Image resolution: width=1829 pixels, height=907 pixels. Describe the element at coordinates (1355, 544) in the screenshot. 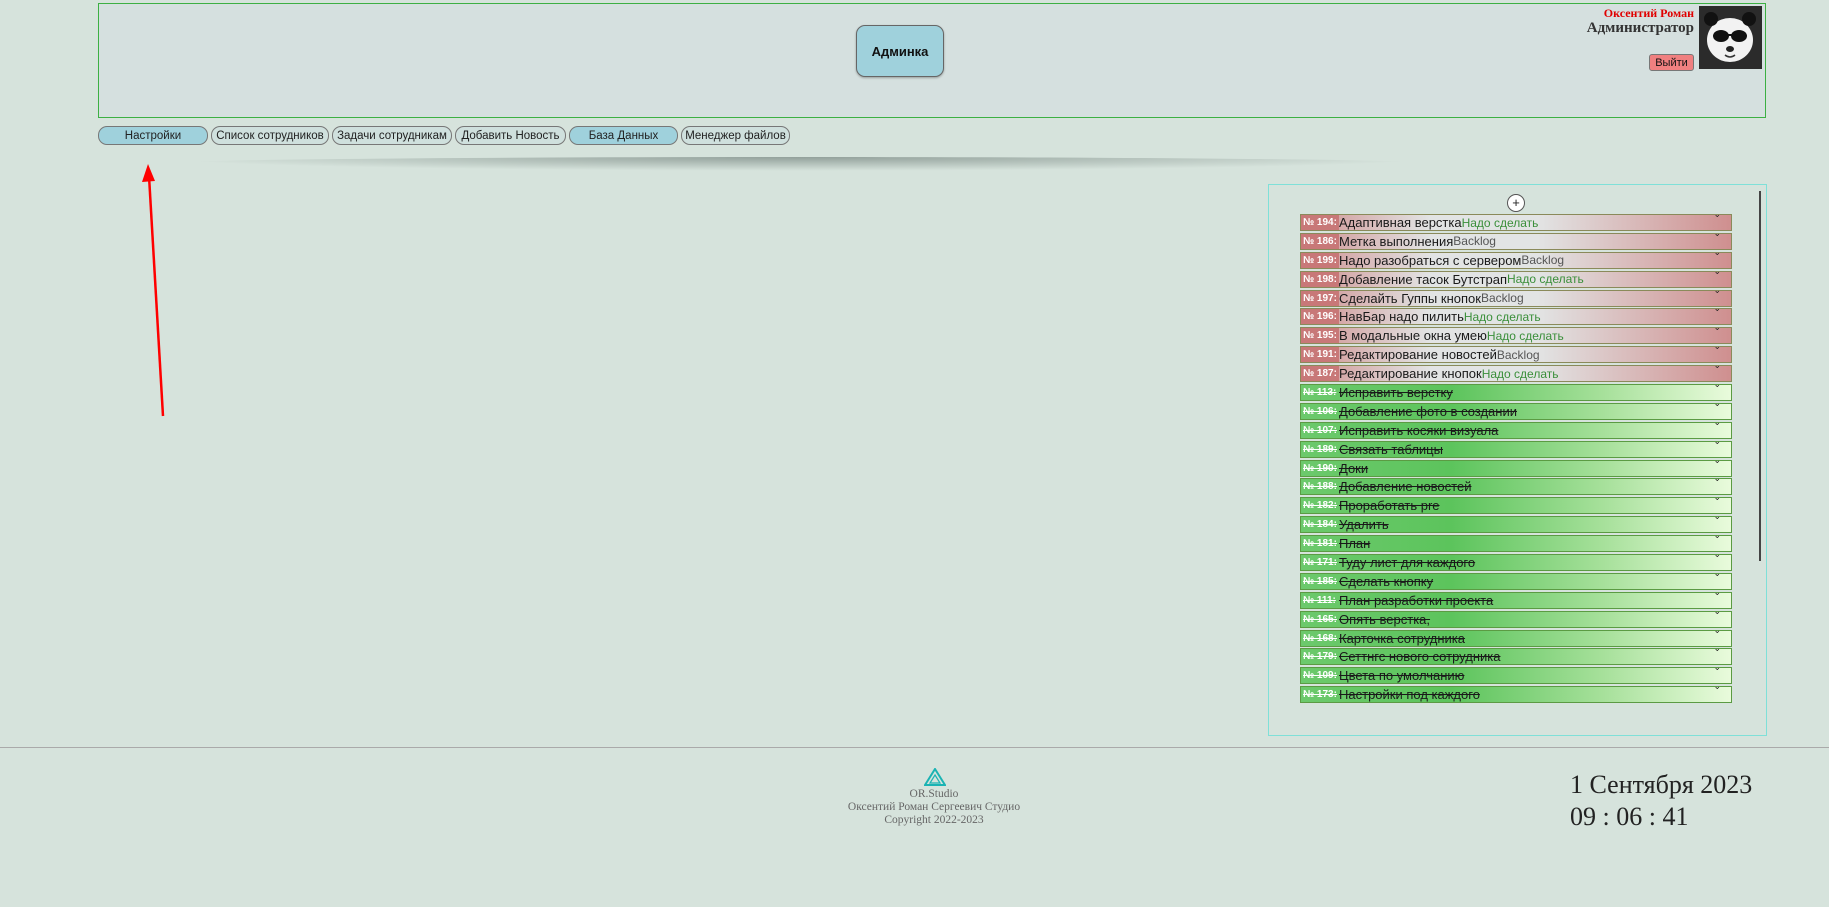

I see `task-title: План` at that location.